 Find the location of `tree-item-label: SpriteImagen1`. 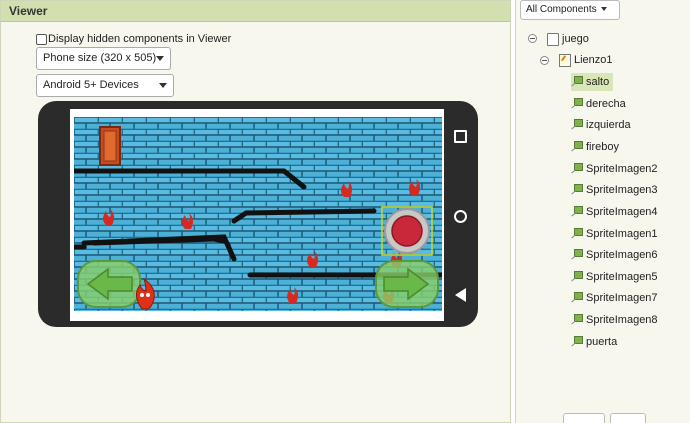

tree-item-label: SpriteImagen1 is located at coordinates (622, 234).